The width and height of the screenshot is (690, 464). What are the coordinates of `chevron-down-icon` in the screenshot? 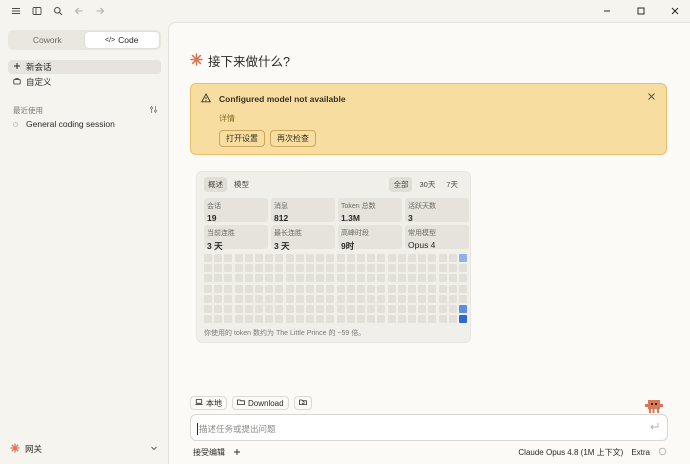 It's located at (154, 449).